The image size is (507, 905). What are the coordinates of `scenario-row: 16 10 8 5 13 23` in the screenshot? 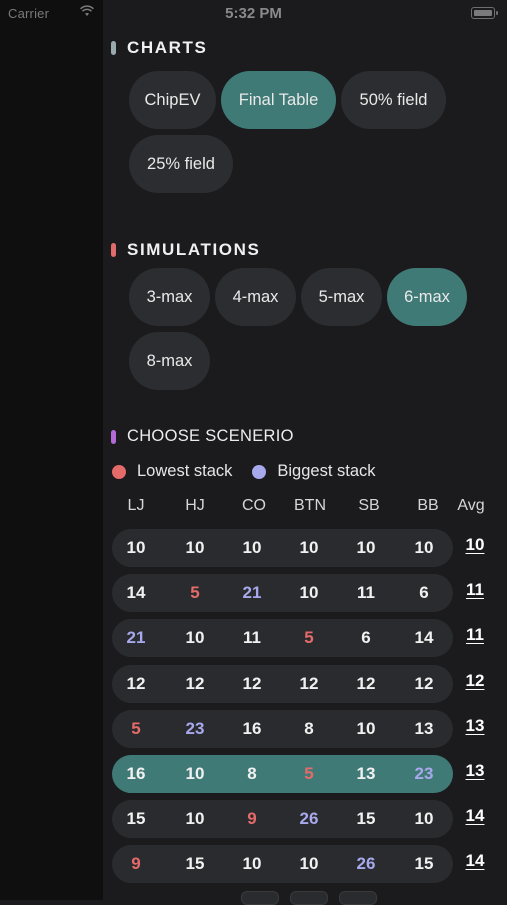 It's located at (282, 774).